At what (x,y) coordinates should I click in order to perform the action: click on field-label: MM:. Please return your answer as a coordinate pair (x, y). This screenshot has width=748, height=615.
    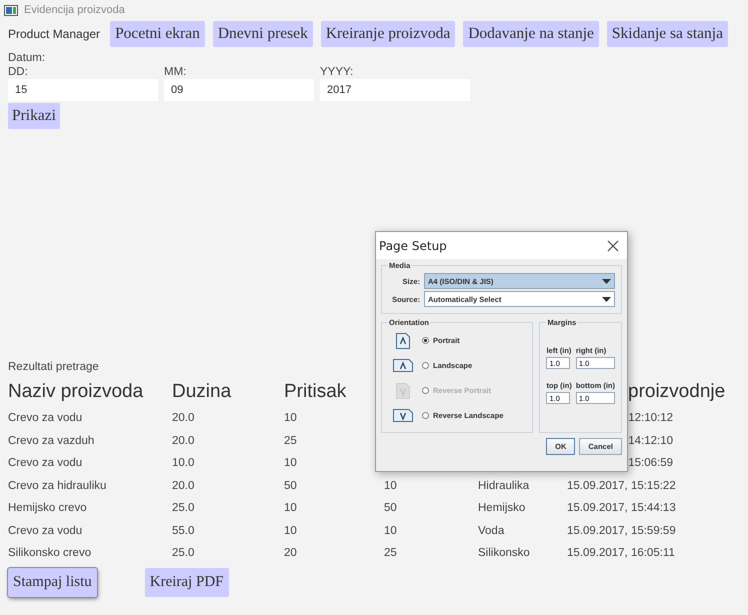
    Looking at the image, I should click on (176, 72).